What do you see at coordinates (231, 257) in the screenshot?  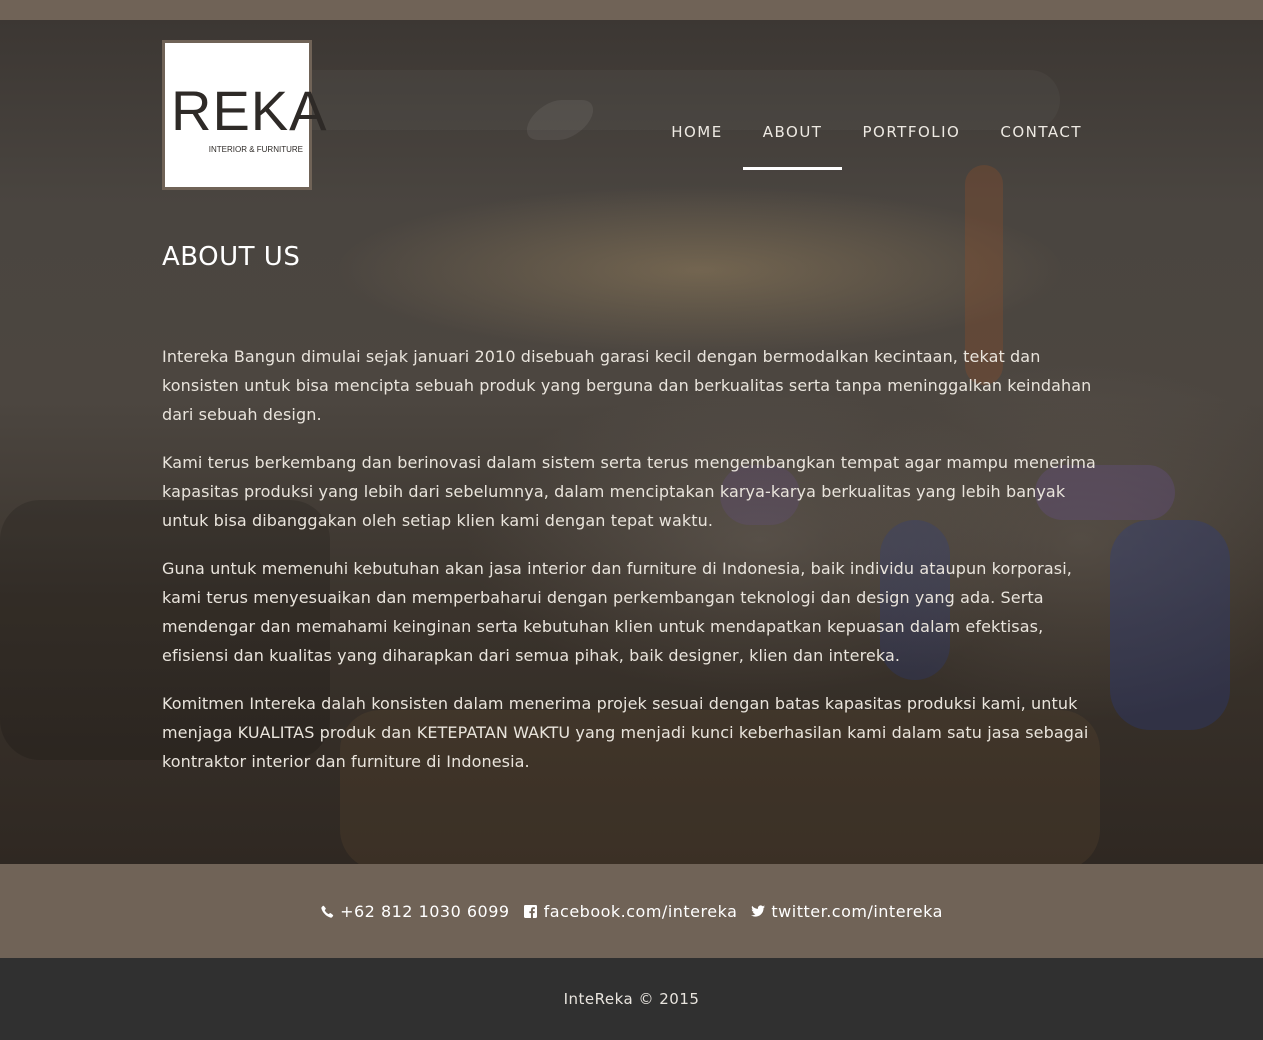 I see `page-title: ABOUT US` at bounding box center [231, 257].